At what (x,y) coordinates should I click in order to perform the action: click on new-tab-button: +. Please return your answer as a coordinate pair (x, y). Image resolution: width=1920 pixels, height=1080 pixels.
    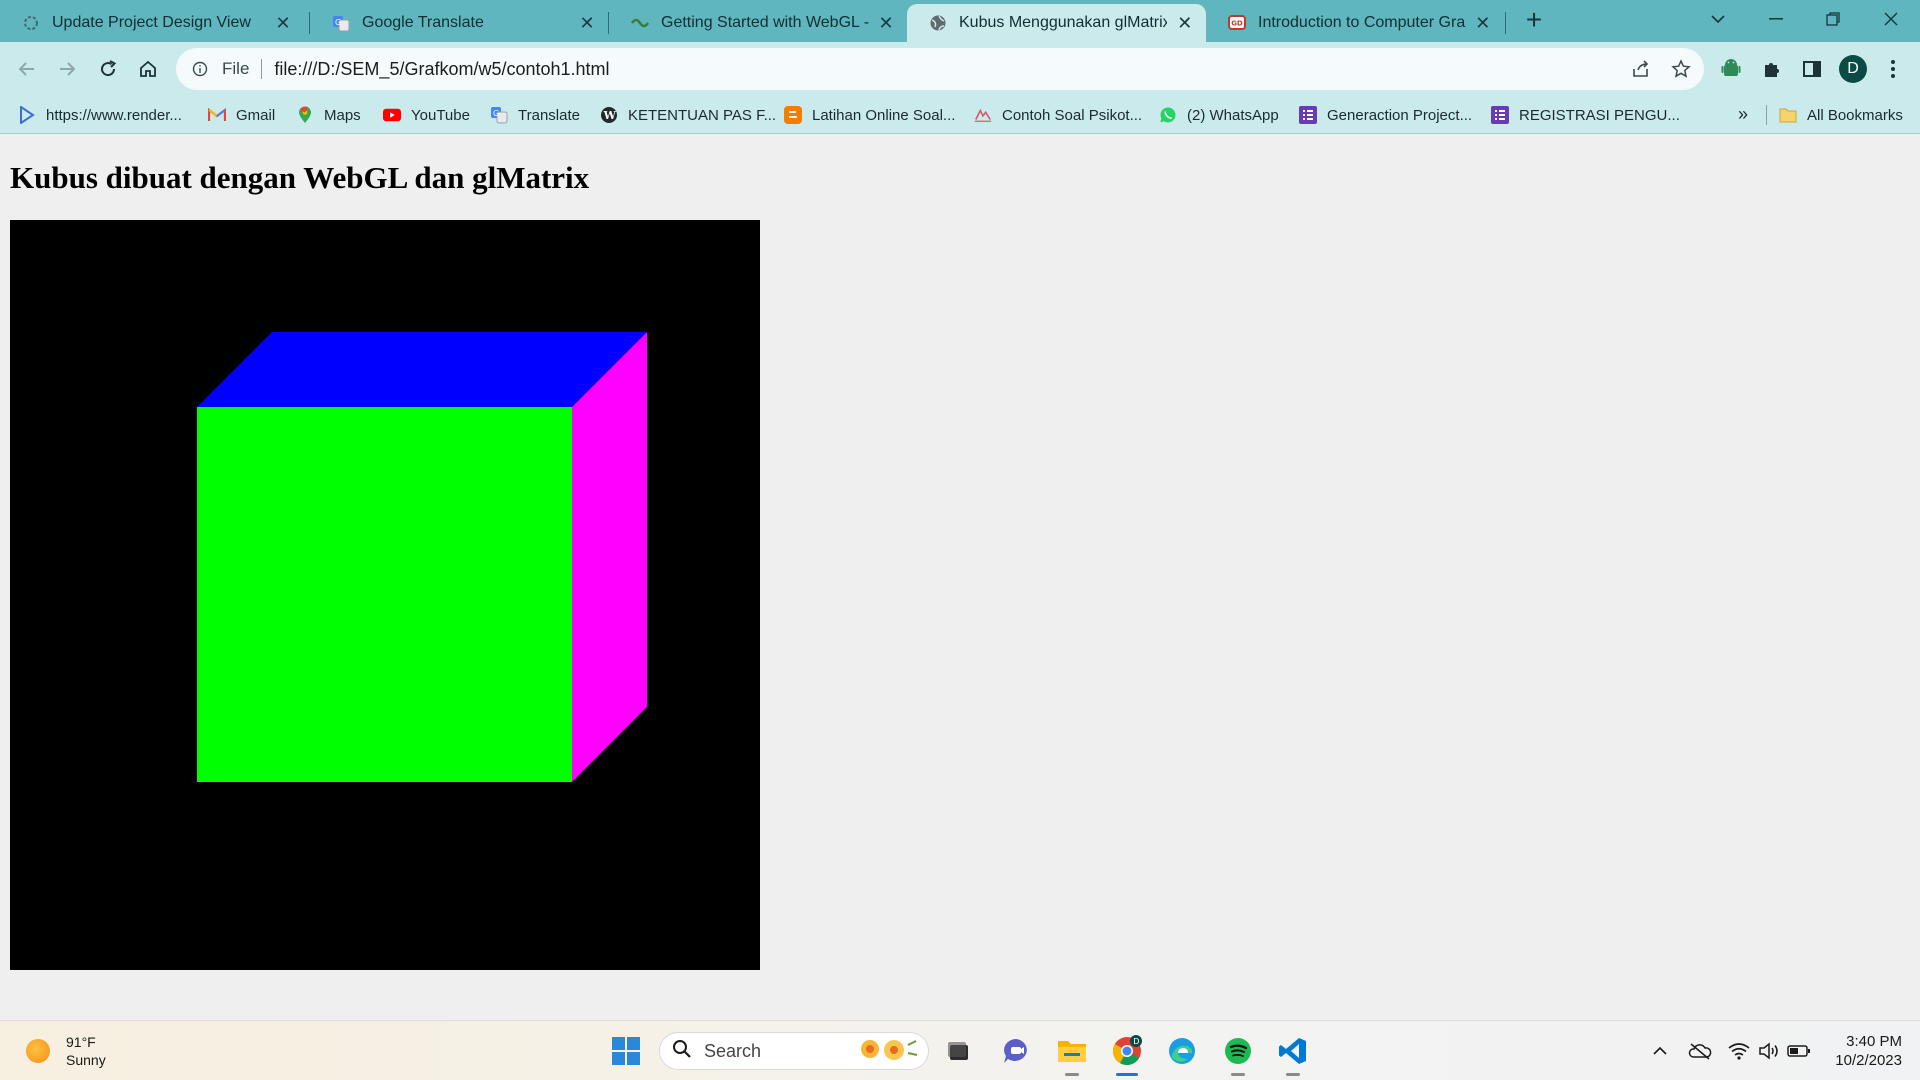
    Looking at the image, I should click on (1534, 21).